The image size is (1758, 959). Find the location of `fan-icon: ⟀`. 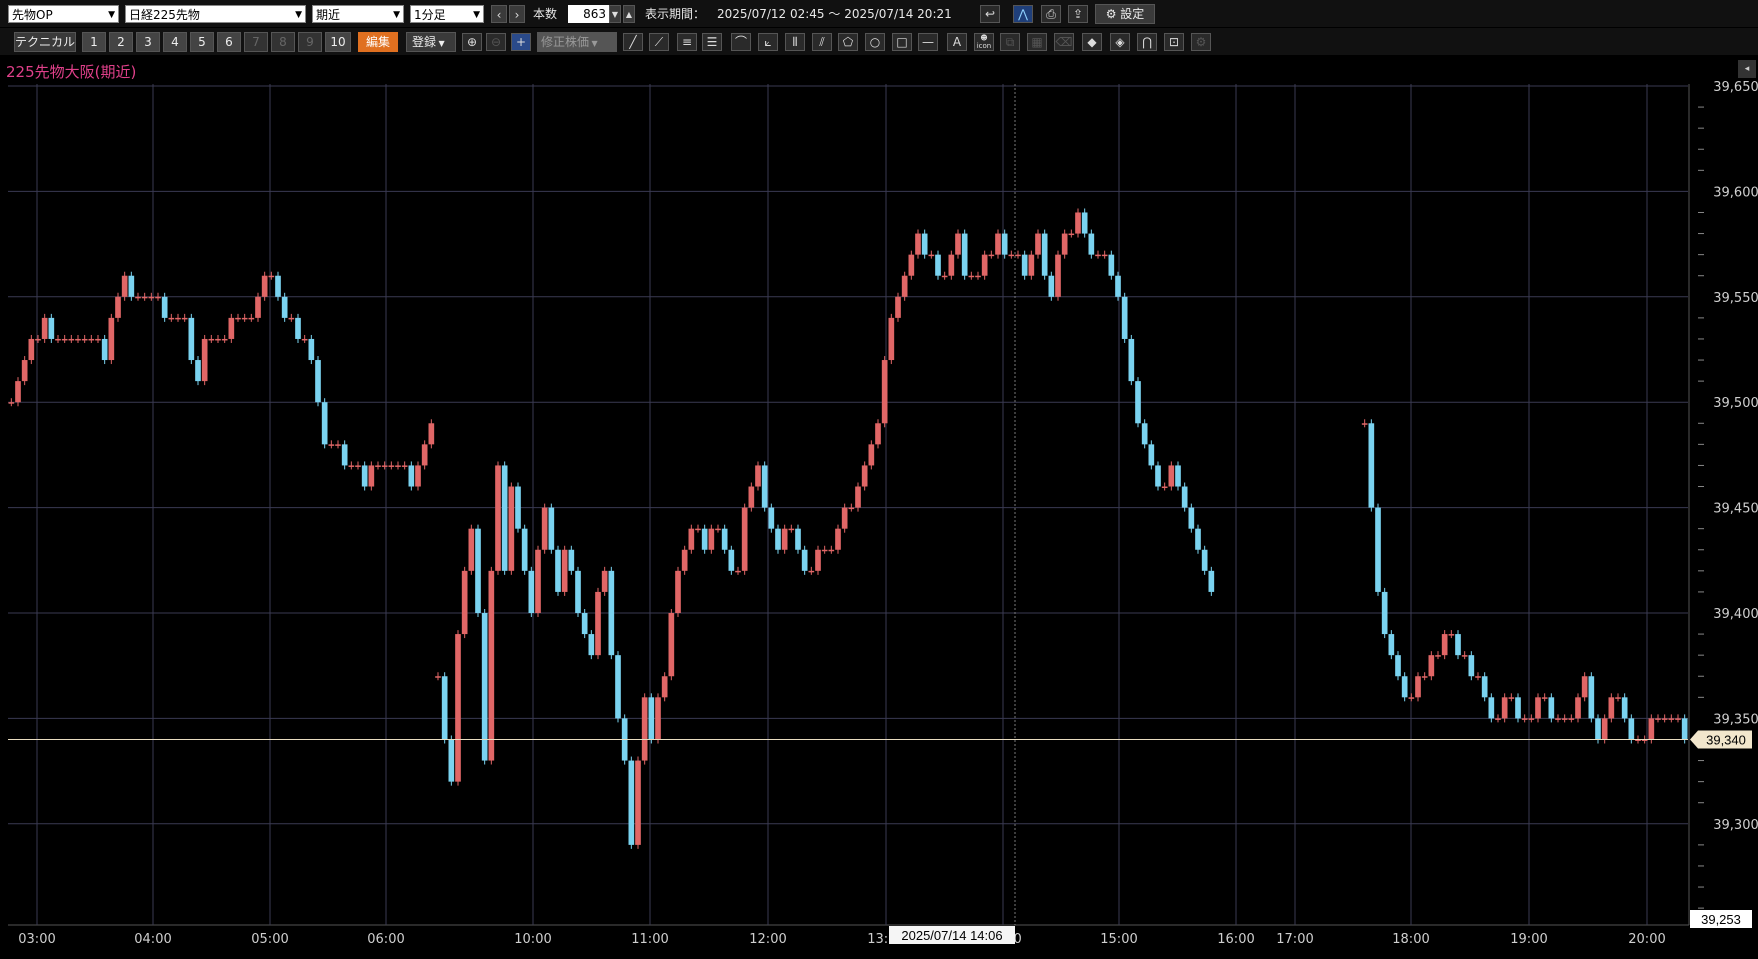

fan-icon: ⟀ is located at coordinates (768, 42).